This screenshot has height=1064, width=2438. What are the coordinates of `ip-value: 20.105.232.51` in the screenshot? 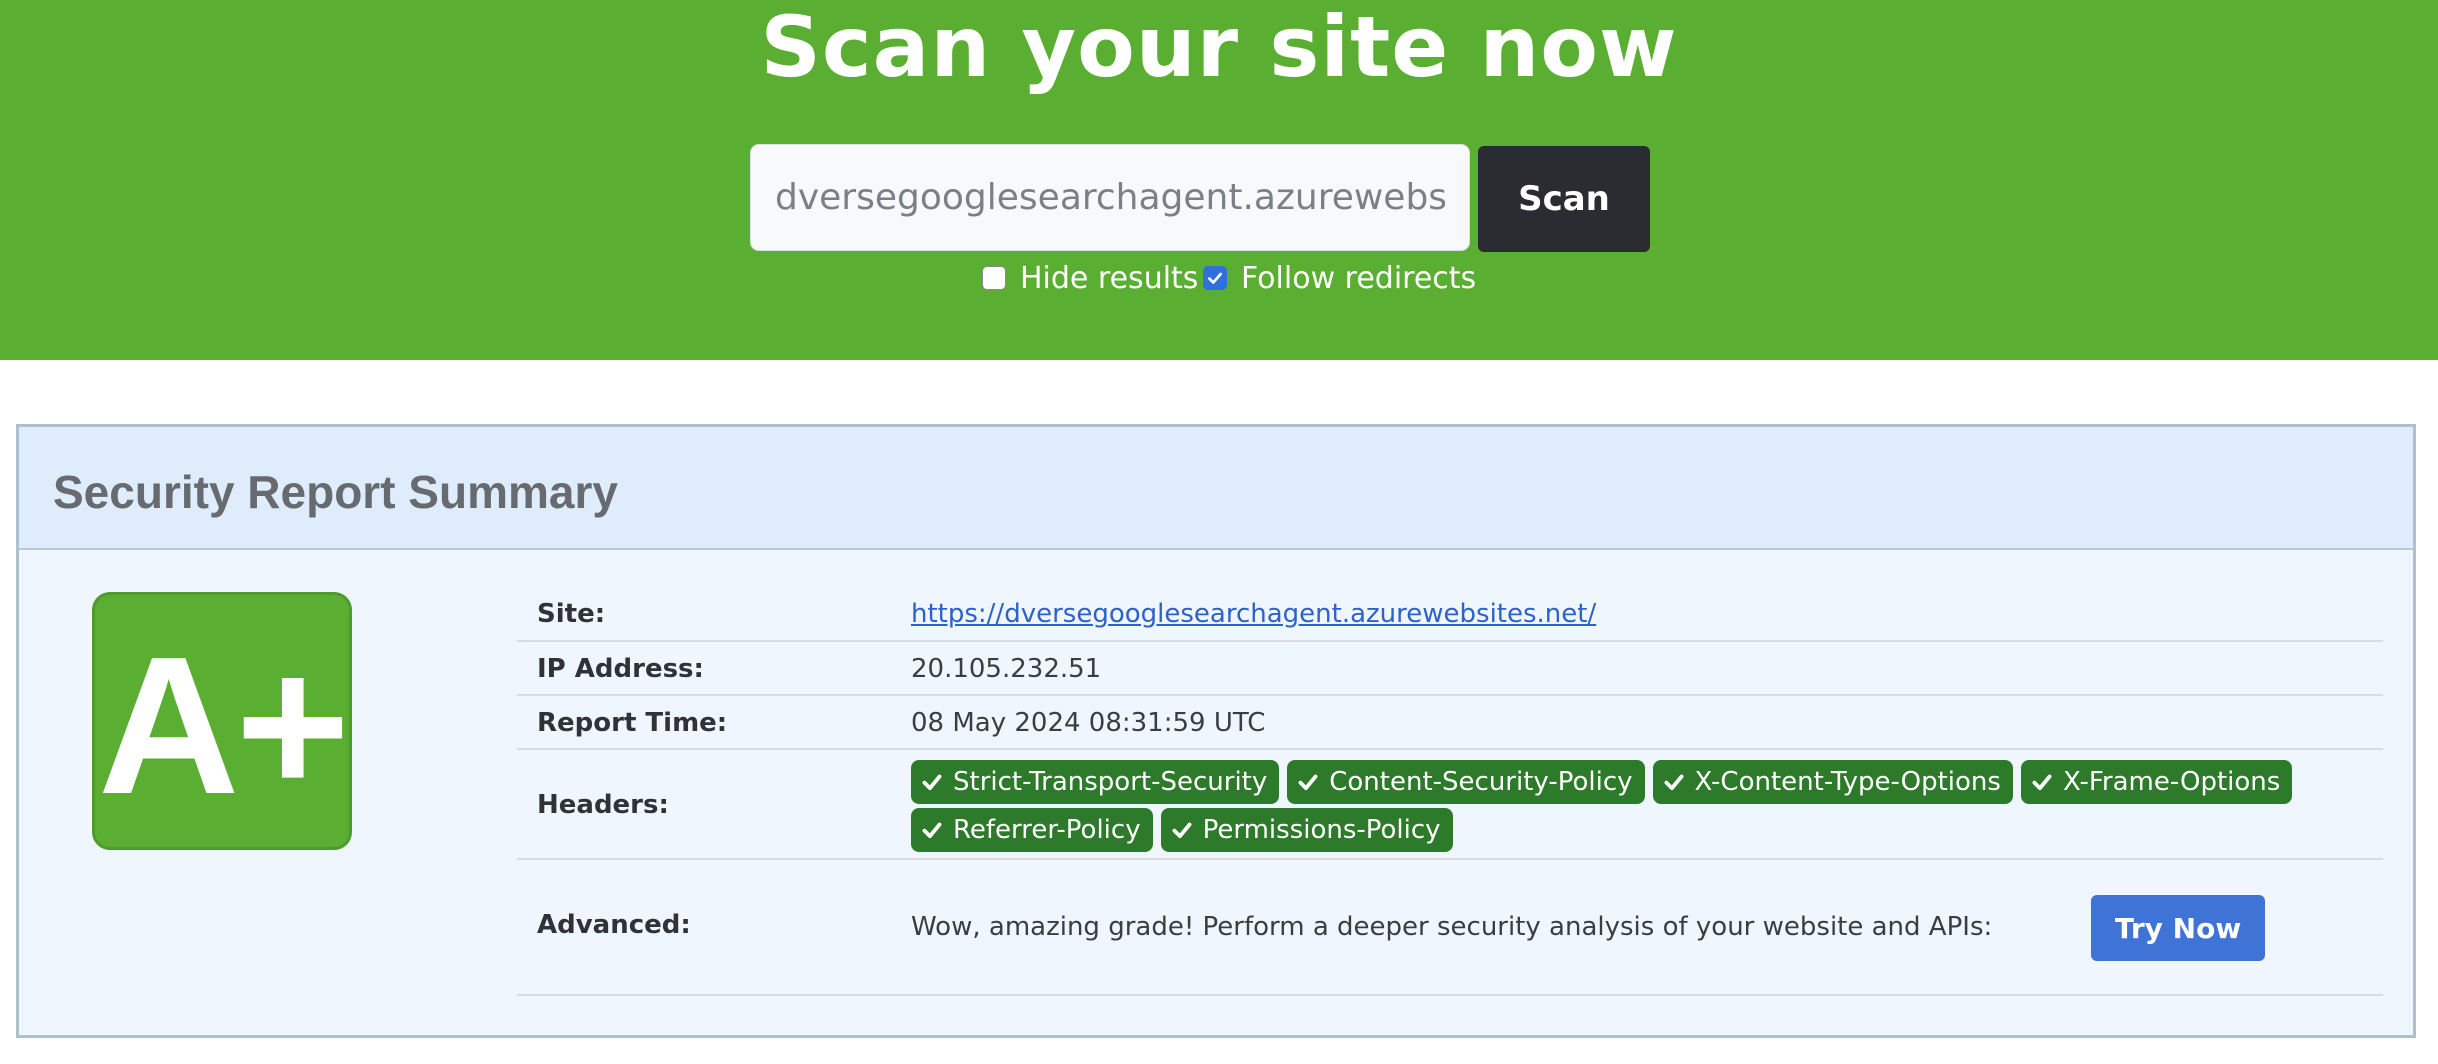 It's located at (1006, 669).